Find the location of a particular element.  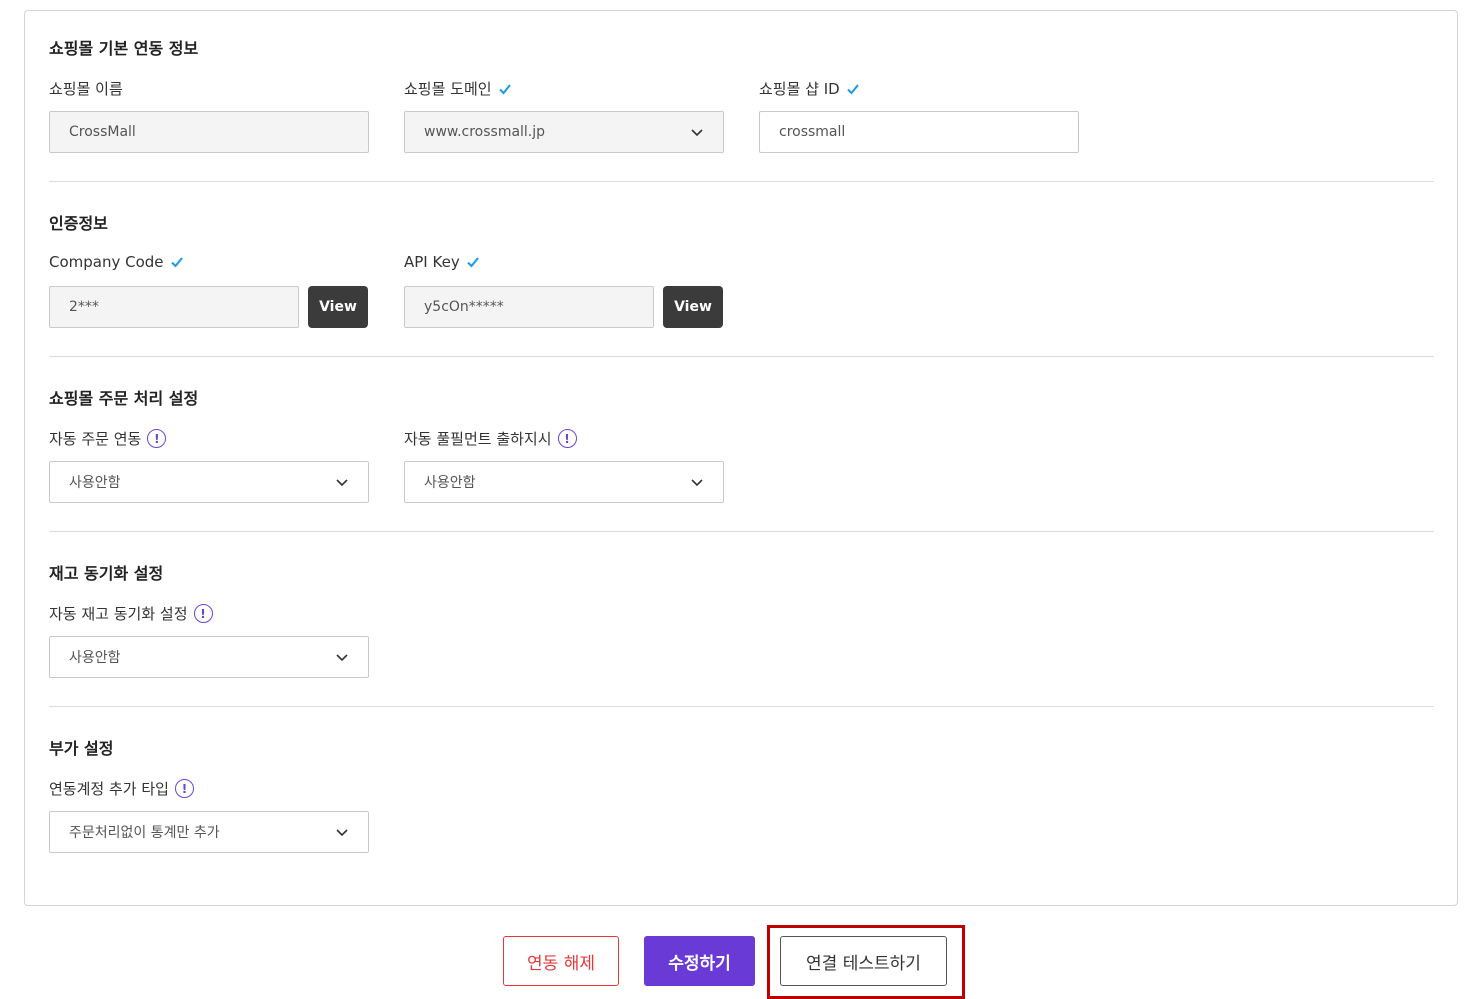

auto-fulfill-label: 자동 풀필먼트 출하지시 ! is located at coordinates (490, 438).